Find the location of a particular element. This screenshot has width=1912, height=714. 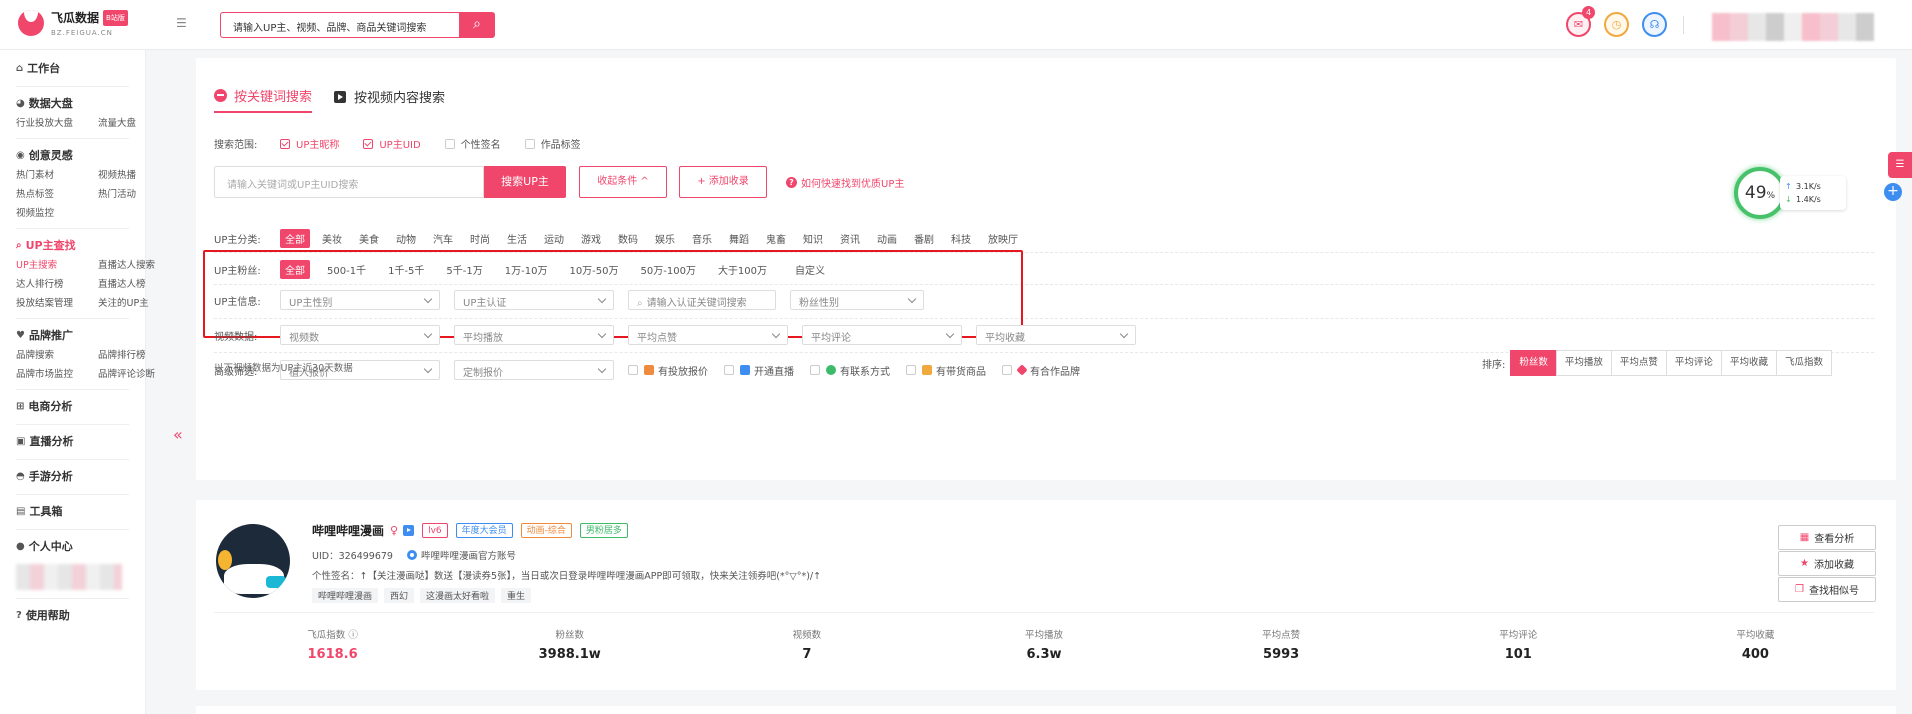

category-chip: 美食 is located at coordinates (369, 238).